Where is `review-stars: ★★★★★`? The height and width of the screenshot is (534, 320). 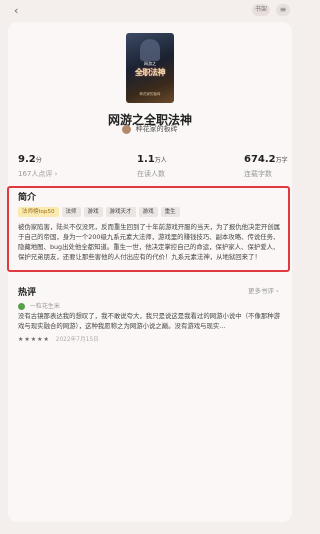 review-stars: ★★★★★ is located at coordinates (34, 339).